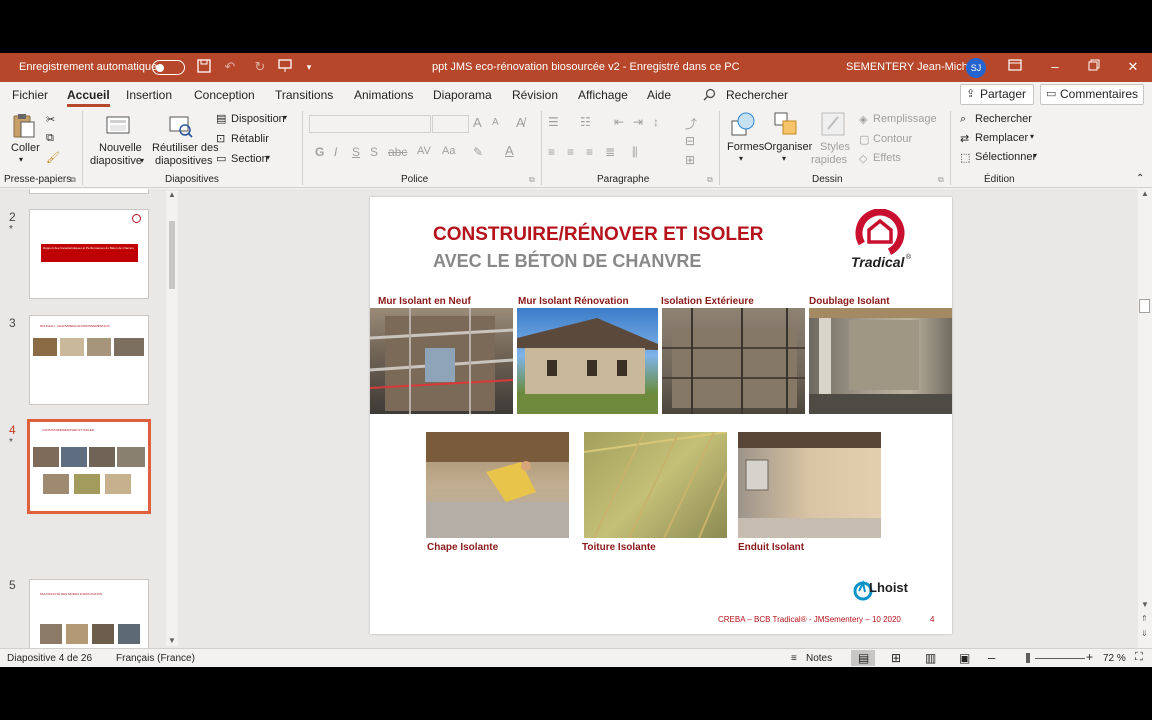 This screenshot has height=720, width=1152. What do you see at coordinates (709, 96) in the screenshot?
I see `search-icon` at bounding box center [709, 96].